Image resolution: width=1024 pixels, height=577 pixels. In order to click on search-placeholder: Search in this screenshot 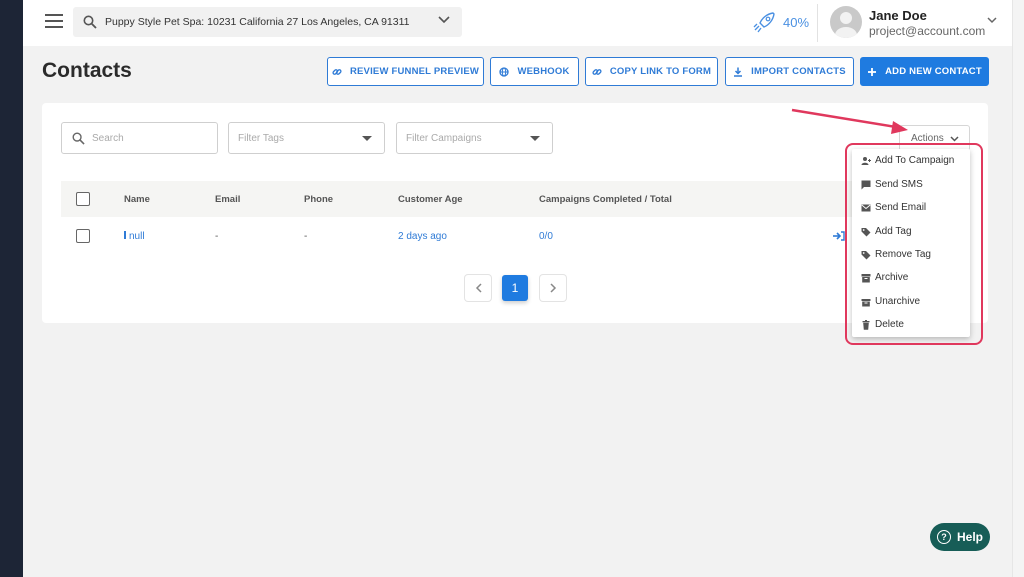, I will do `click(108, 138)`.